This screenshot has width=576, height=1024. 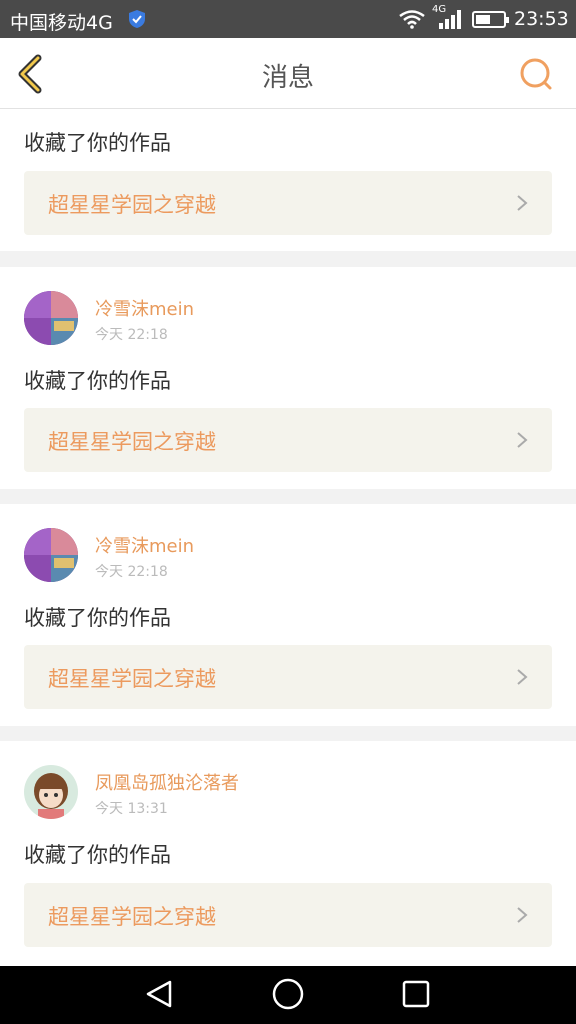 I want to click on search-icon, so click(x=536, y=74).